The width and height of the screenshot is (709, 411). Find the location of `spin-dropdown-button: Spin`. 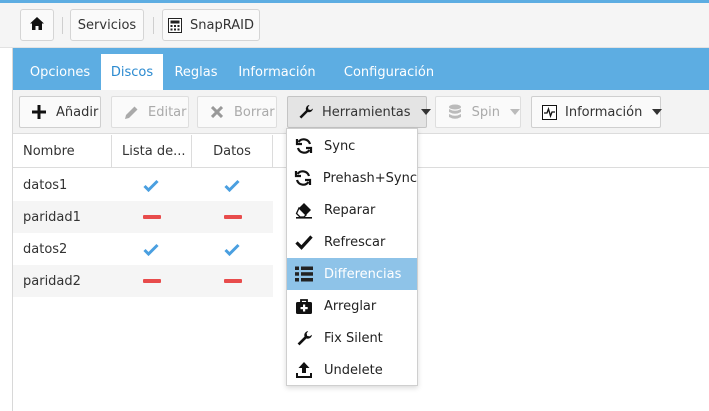

spin-dropdown-button: Spin is located at coordinates (478, 112).